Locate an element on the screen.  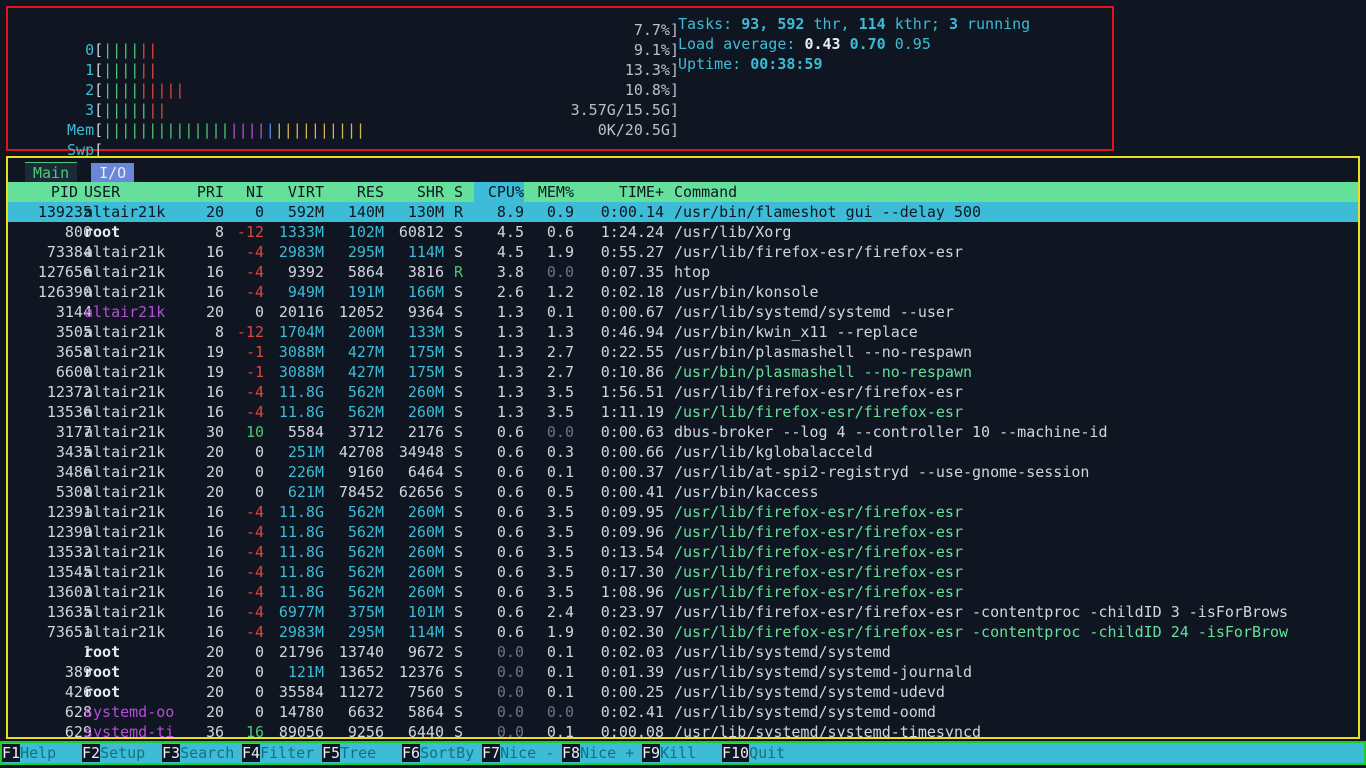
fkey-quit: F10Quit is located at coordinates (753, 753).